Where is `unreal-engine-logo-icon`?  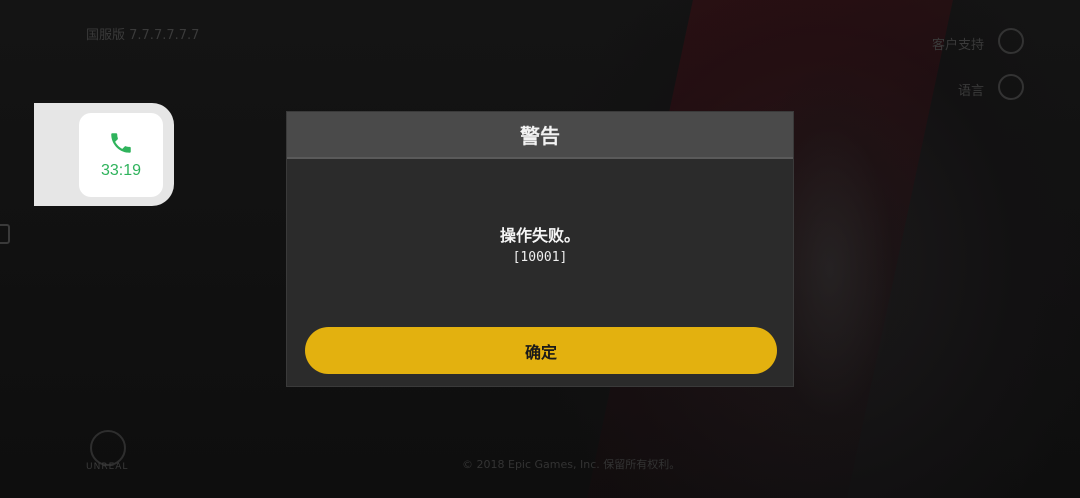 unreal-engine-logo-icon is located at coordinates (108, 448).